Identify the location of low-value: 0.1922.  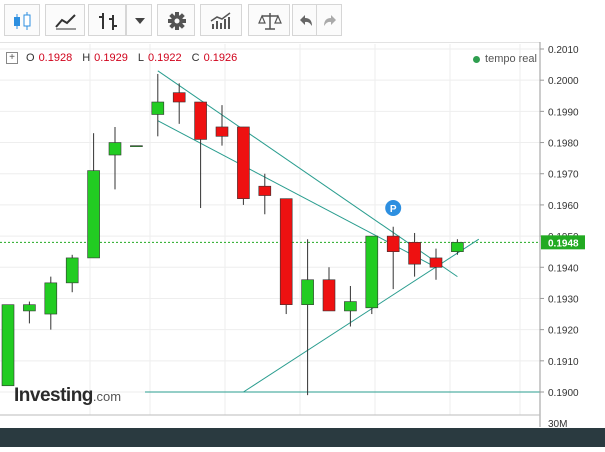
(164, 58).